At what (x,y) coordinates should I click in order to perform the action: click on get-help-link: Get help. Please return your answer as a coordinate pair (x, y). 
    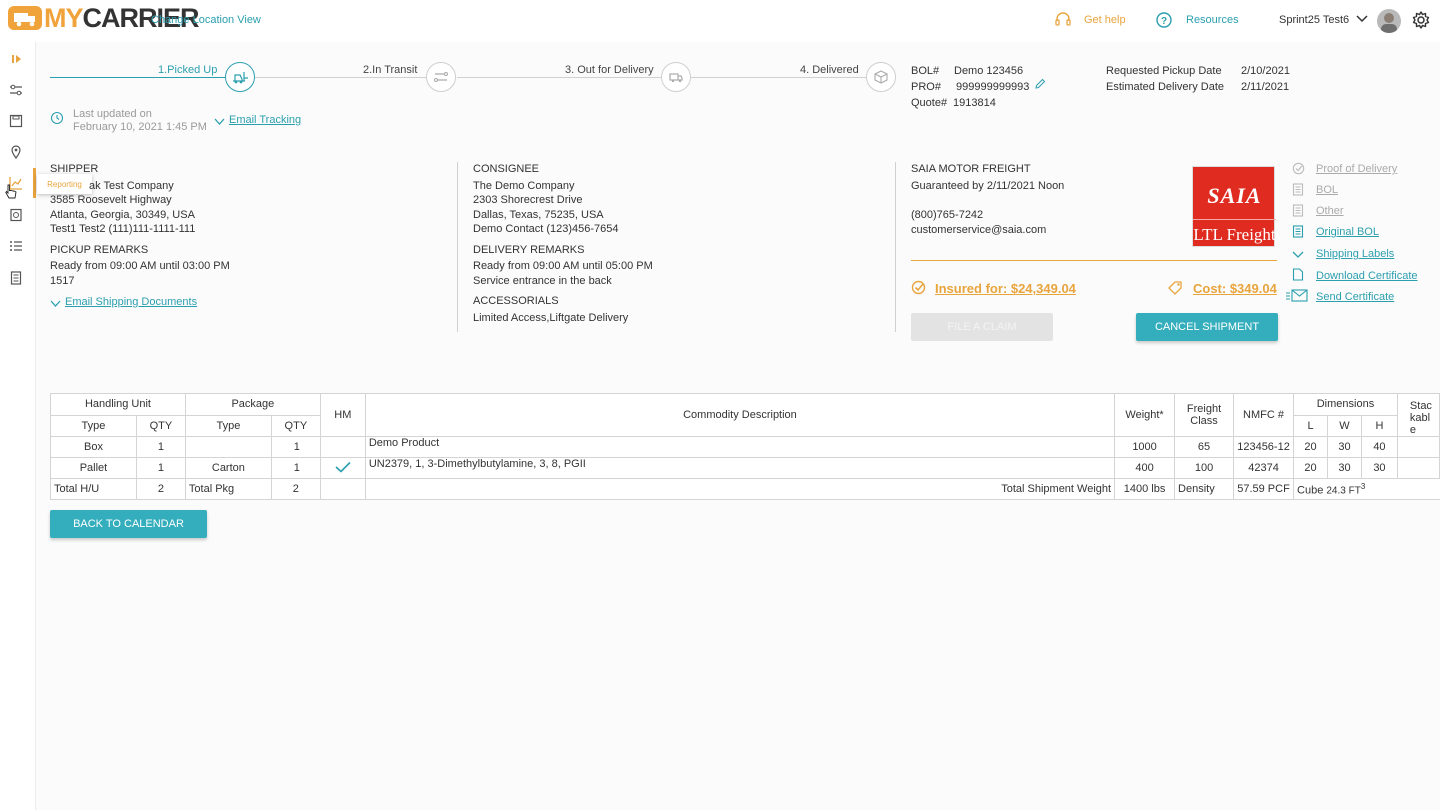
    Looking at the image, I should click on (1105, 20).